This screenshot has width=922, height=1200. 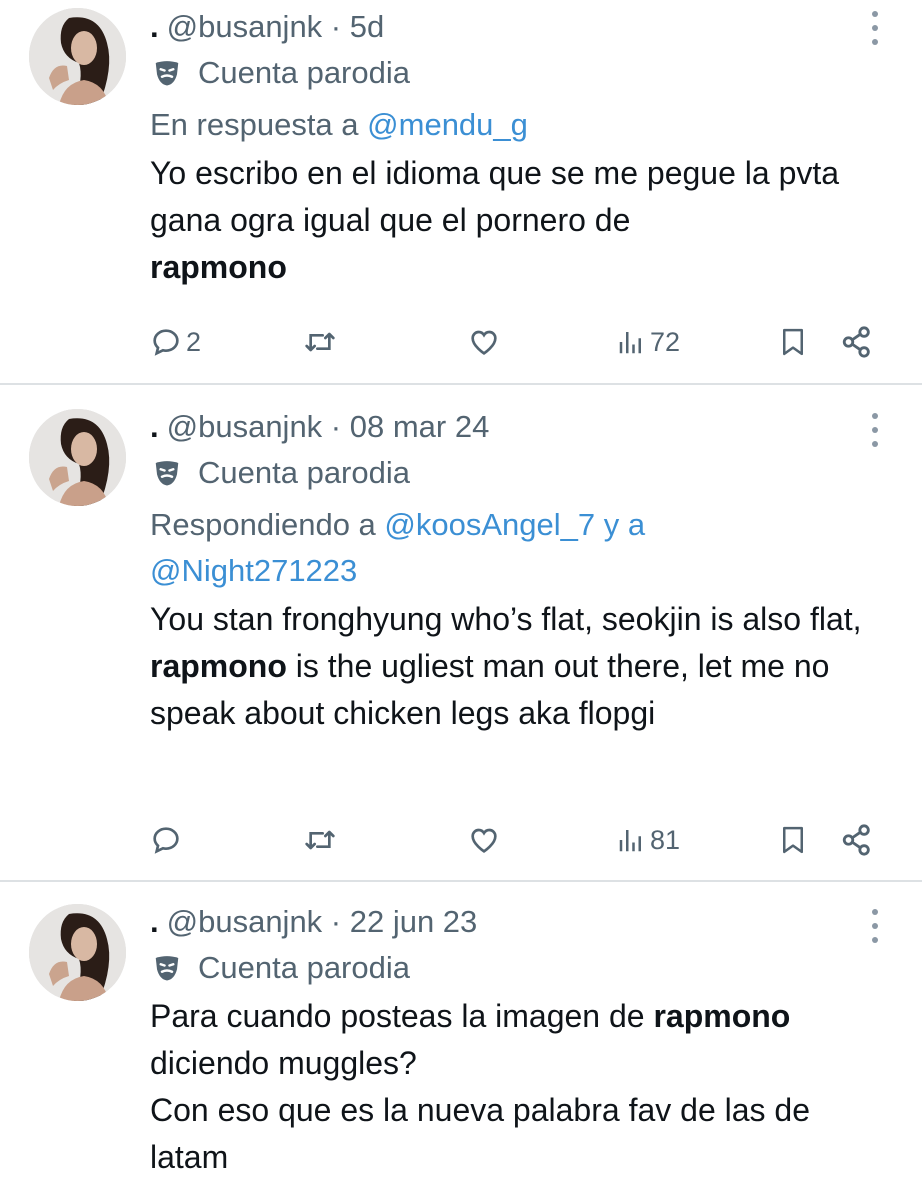 What do you see at coordinates (276, 26) in the screenshot?
I see `handle-time: @busanjnk · 5d` at bounding box center [276, 26].